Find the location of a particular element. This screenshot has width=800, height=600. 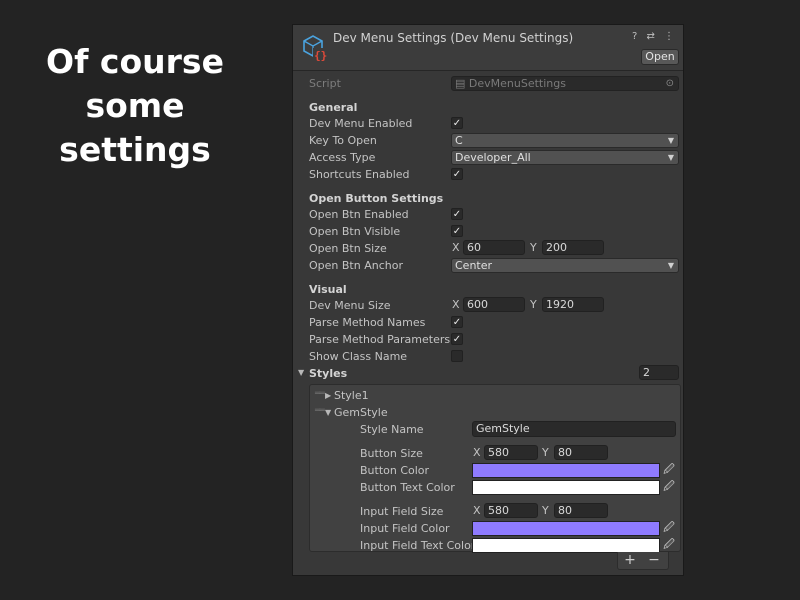

button-size-y-field: 80 is located at coordinates (581, 452).